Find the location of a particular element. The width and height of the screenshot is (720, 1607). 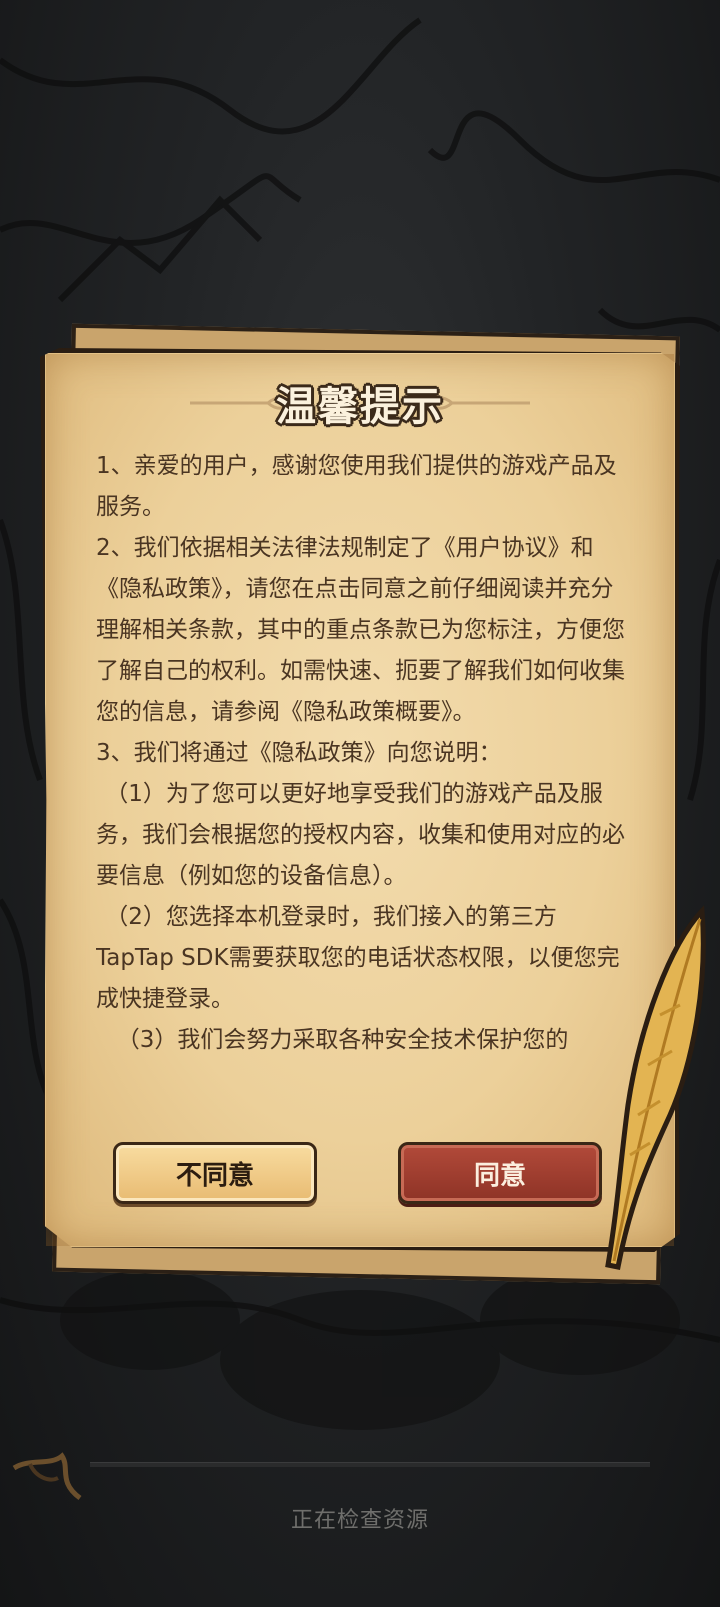

notice-paragraph-1: 1、亲爱的用户，感谢您使用我们提供的游戏产品及服务。 is located at coordinates (356, 486).